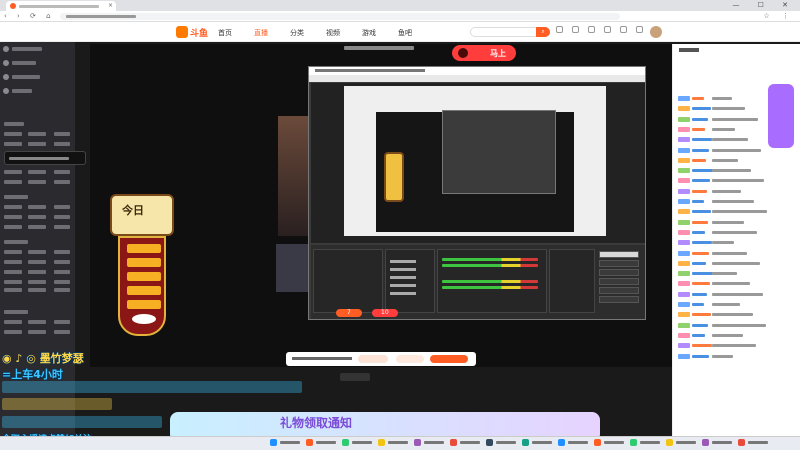  What do you see at coordinates (492, 281) in the screenshot?
I see `obs-audio-mixer` at bounding box center [492, 281].